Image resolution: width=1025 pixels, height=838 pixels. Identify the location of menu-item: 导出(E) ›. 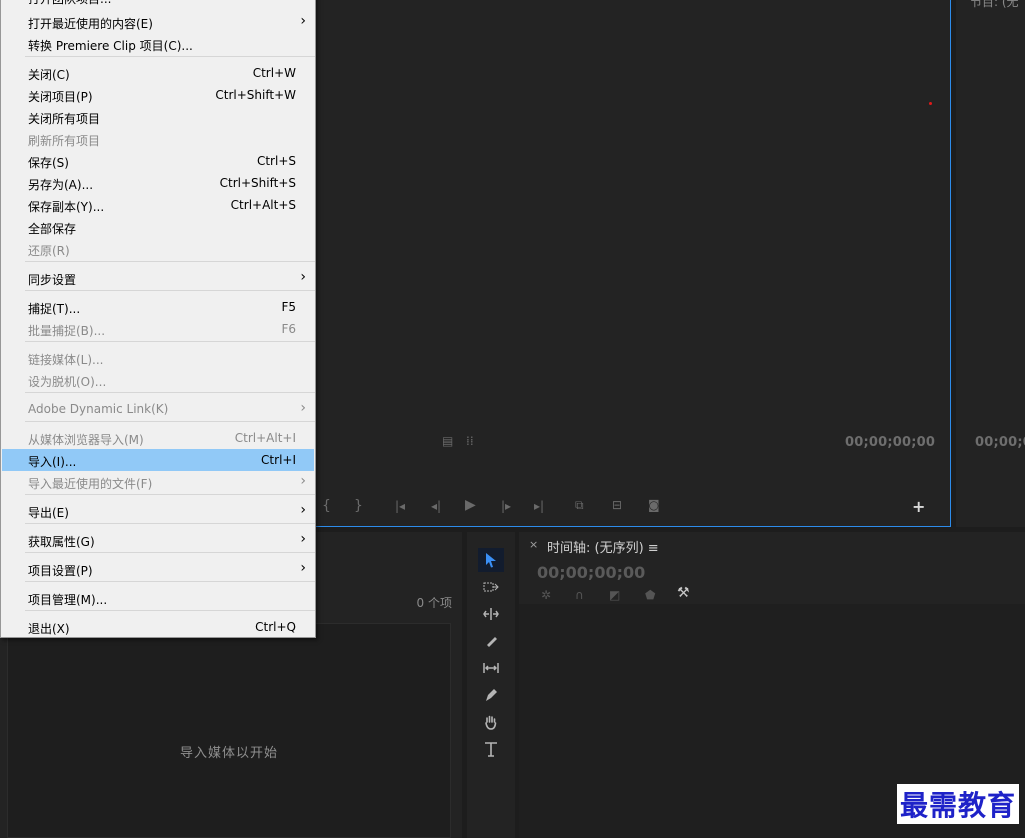
(158, 511).